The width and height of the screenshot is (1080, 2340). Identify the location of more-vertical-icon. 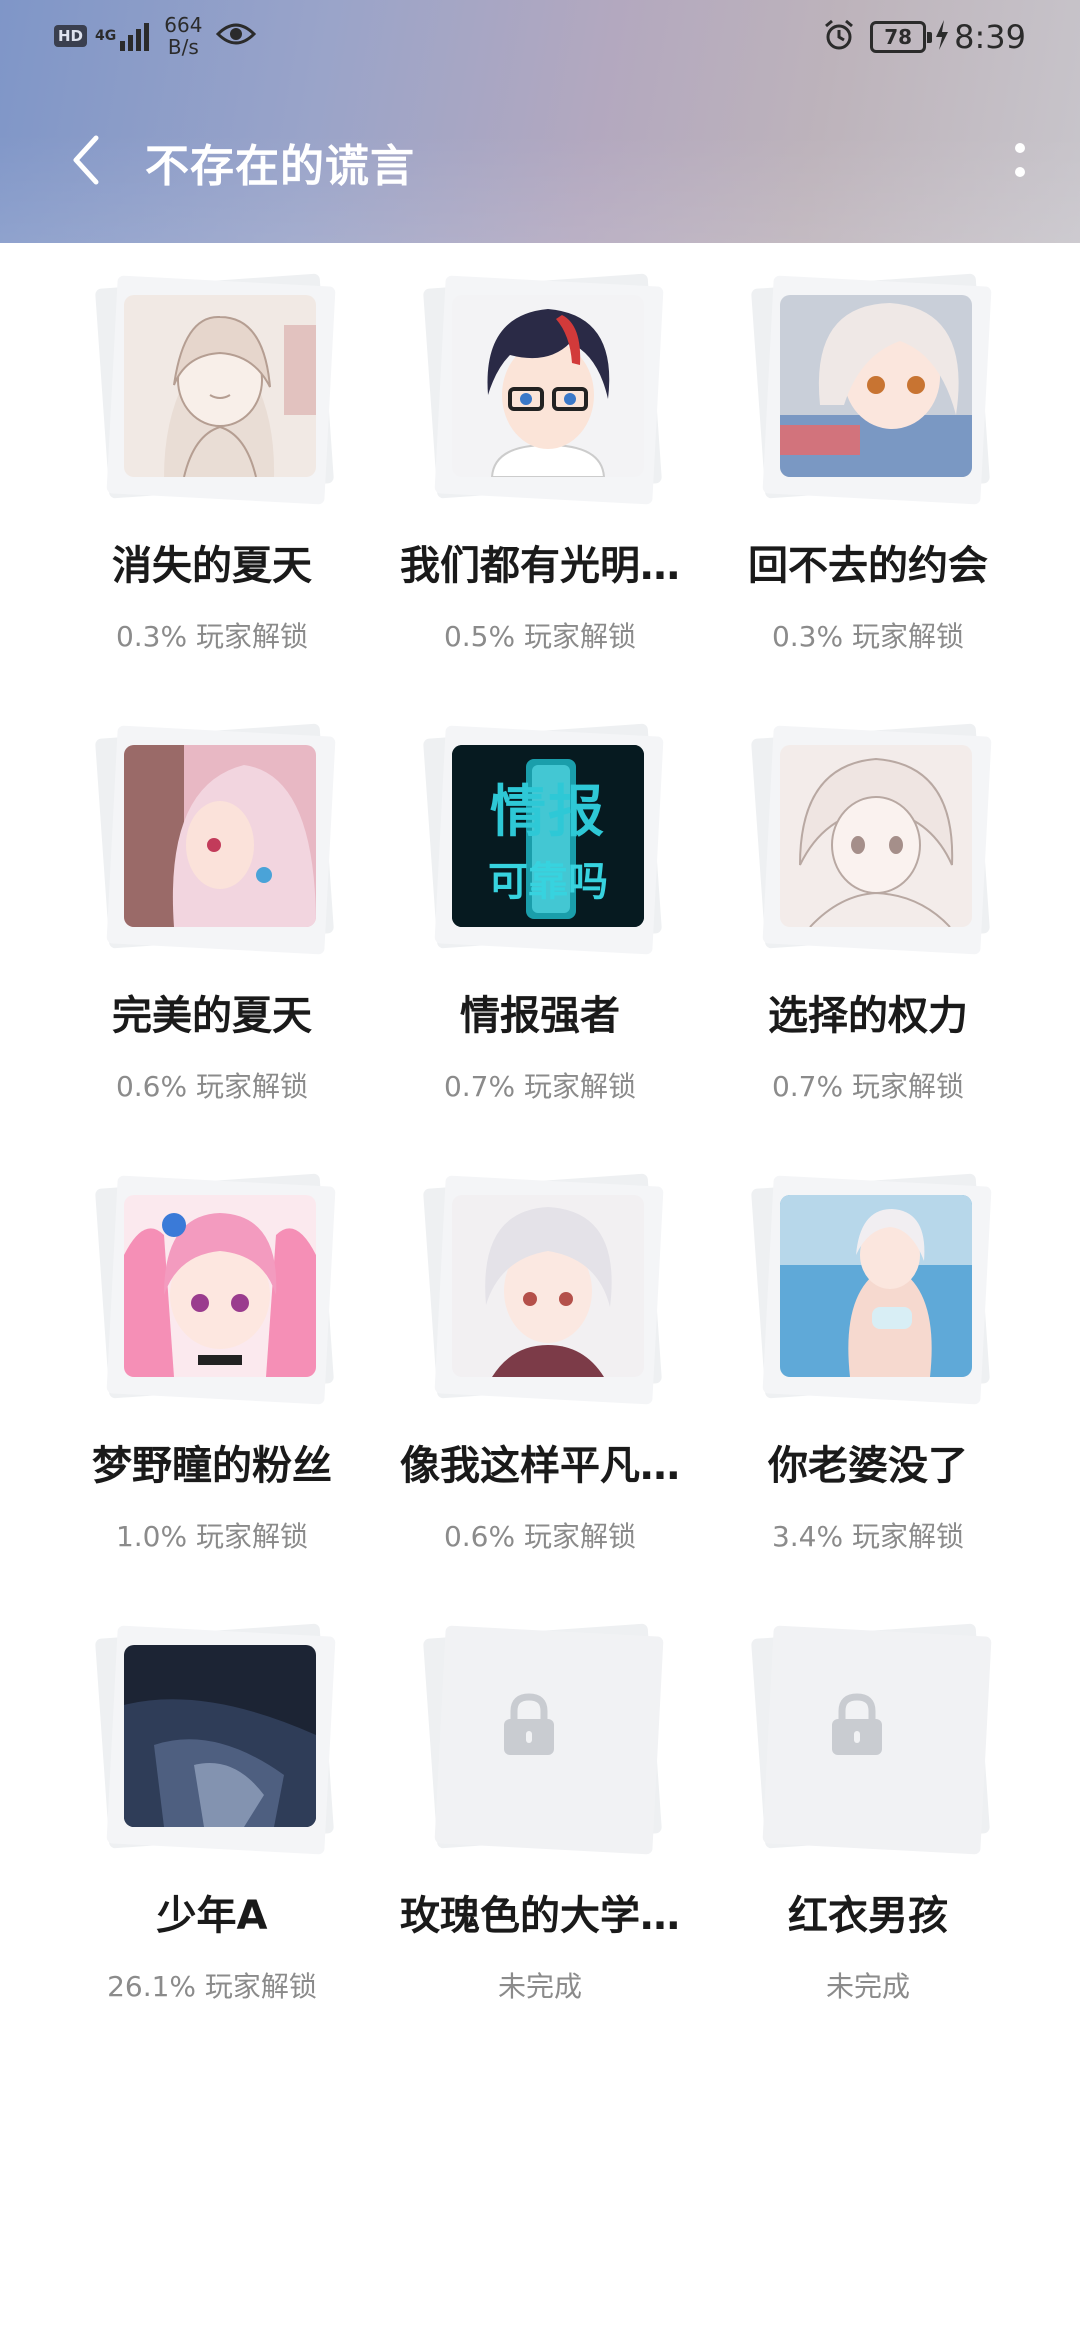
(1020, 160).